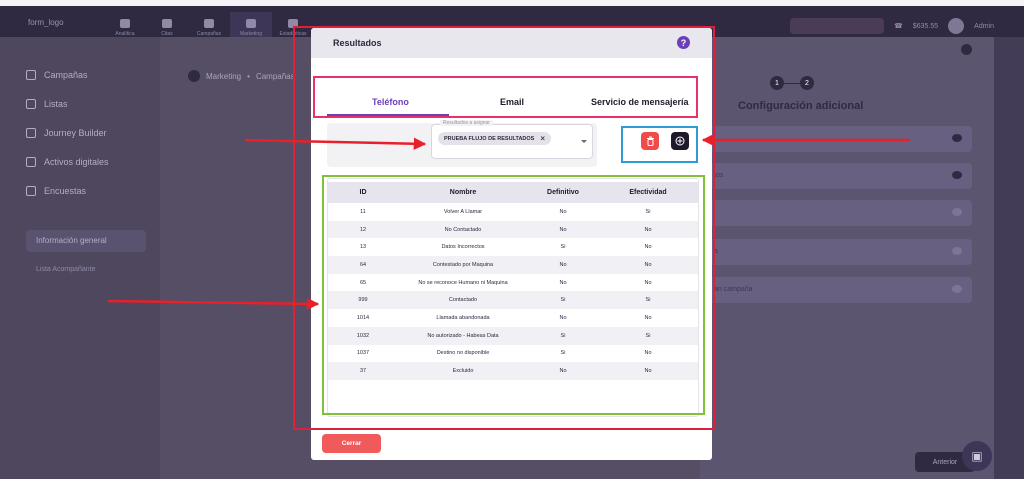  I want to click on select-label: Resultados a asignar, so click(466, 123).